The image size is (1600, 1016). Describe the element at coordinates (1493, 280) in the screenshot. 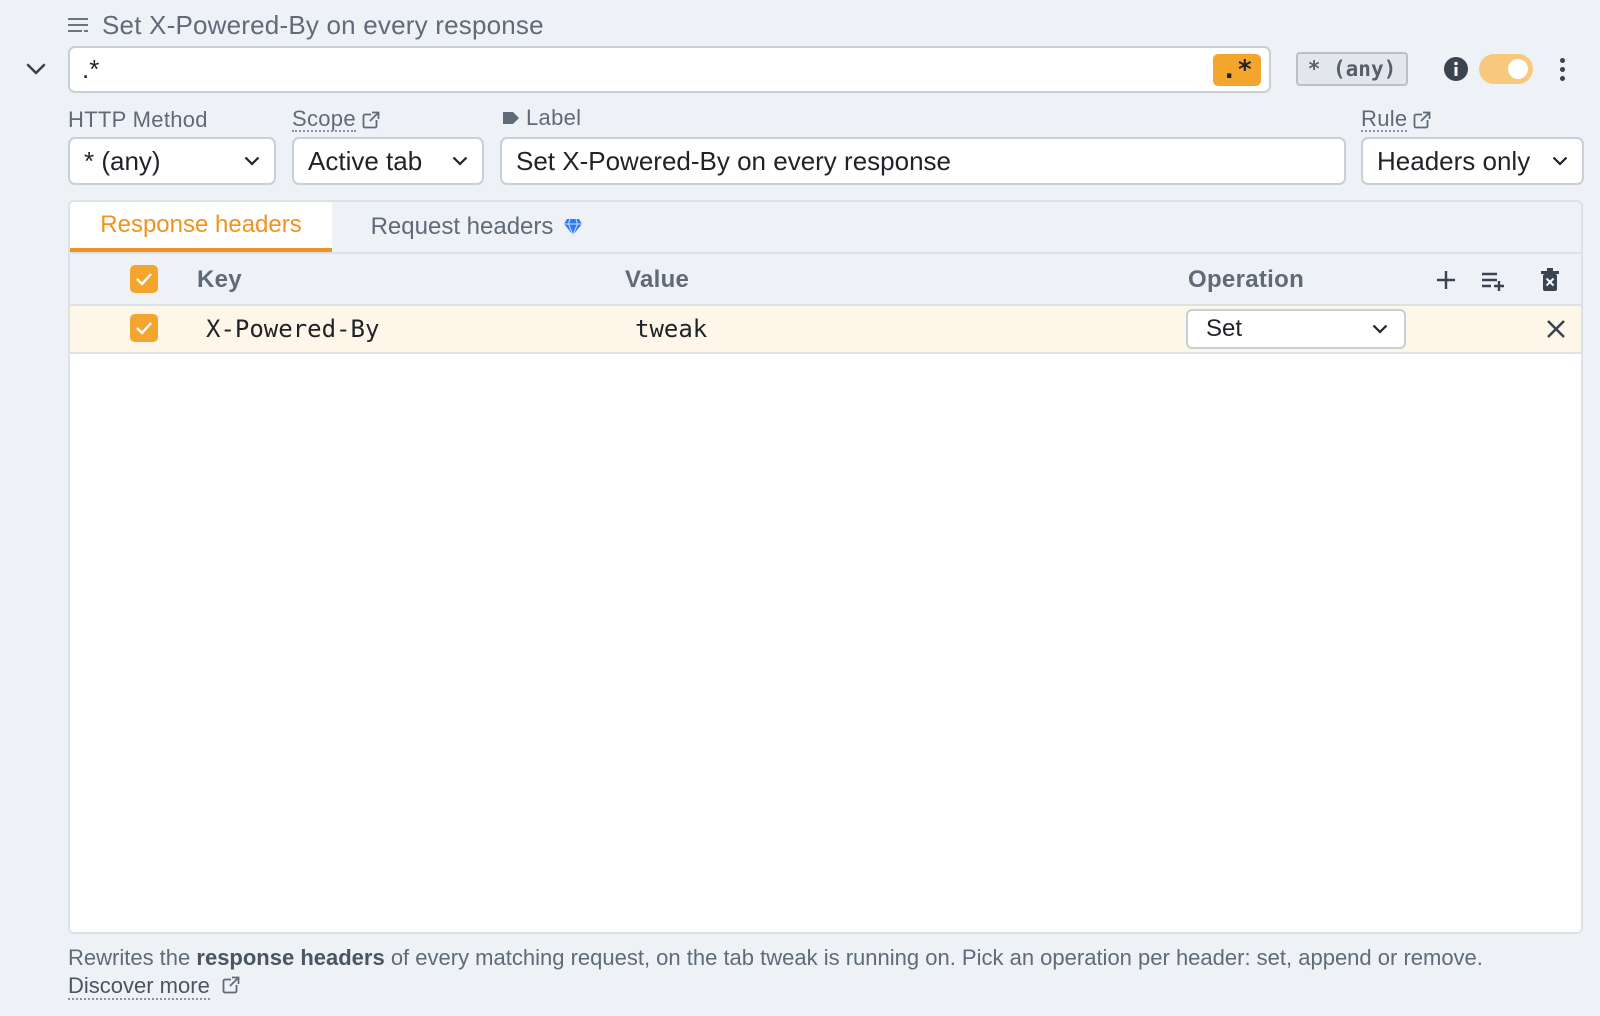

I see `playlist-add-icon` at that location.